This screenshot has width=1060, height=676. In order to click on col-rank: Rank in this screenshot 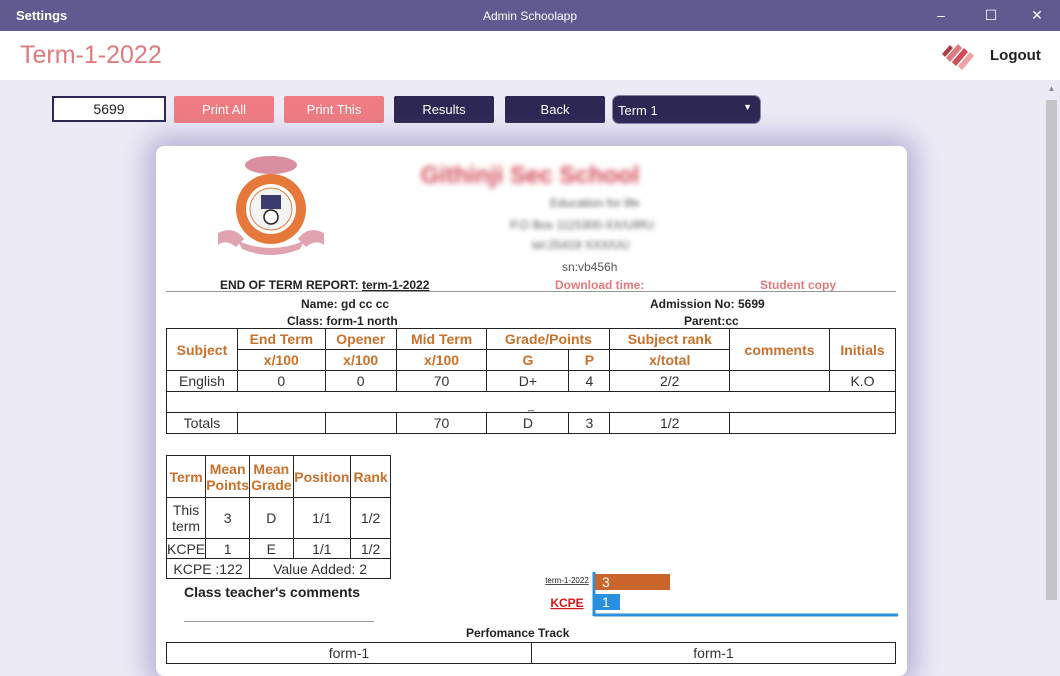, I will do `click(370, 476)`.